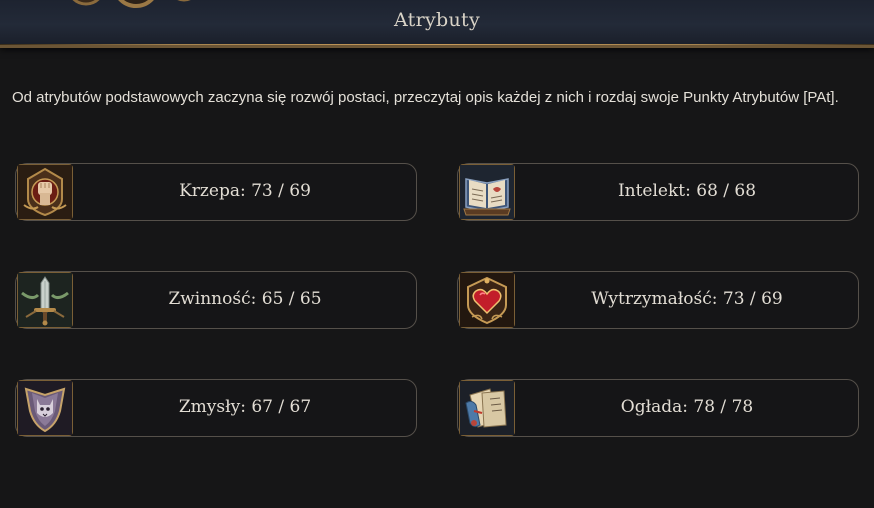 Image resolution: width=874 pixels, height=508 pixels. Describe the element at coordinates (45, 408) in the screenshot. I see `cat-shield-icon` at that location.